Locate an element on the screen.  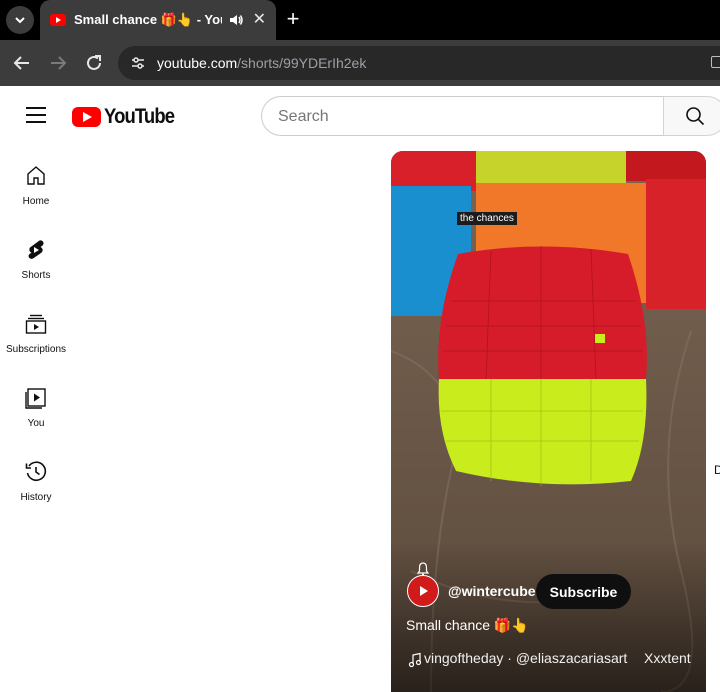
channel-avatar is located at coordinates (423, 591).